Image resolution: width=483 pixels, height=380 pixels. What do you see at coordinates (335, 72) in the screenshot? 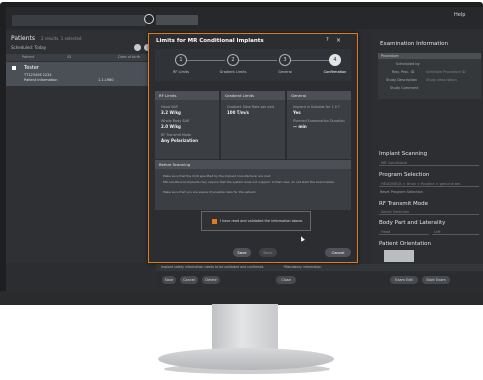
I see `step-label: Confirmation` at bounding box center [335, 72].